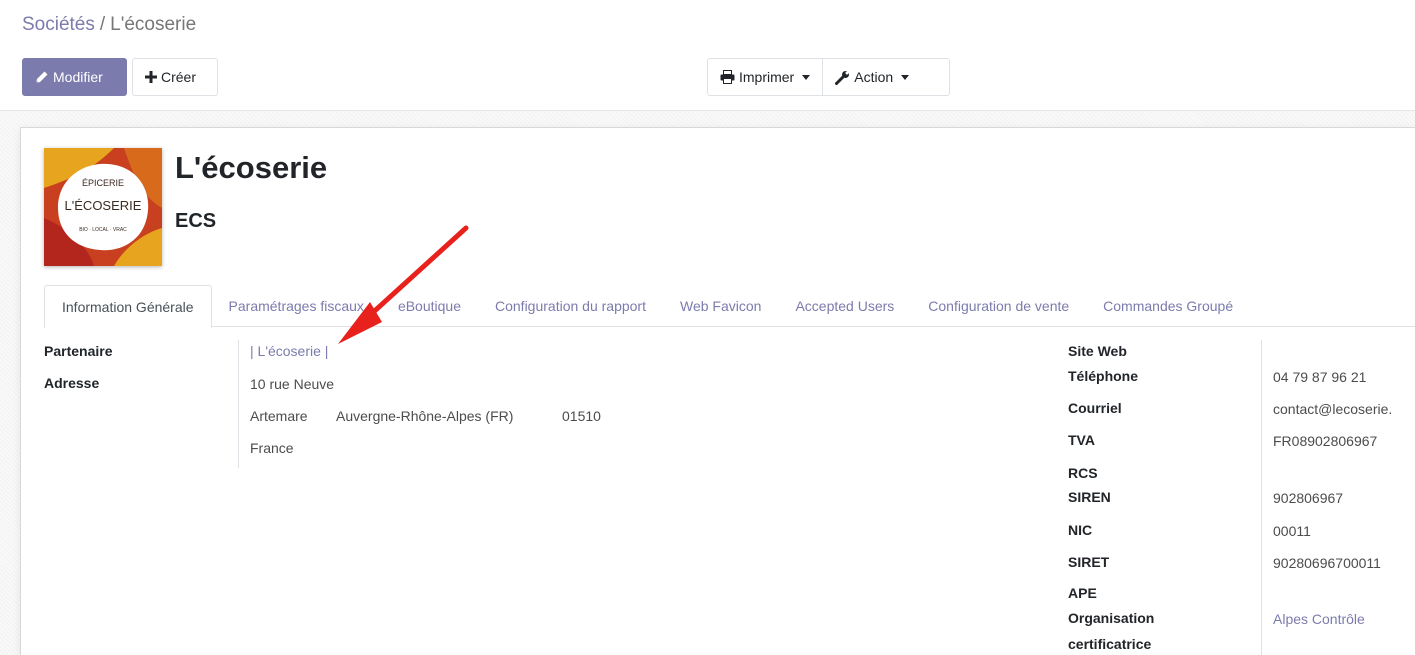  Describe the element at coordinates (1081, 440) in the screenshot. I see `vat-label: TVA` at that location.